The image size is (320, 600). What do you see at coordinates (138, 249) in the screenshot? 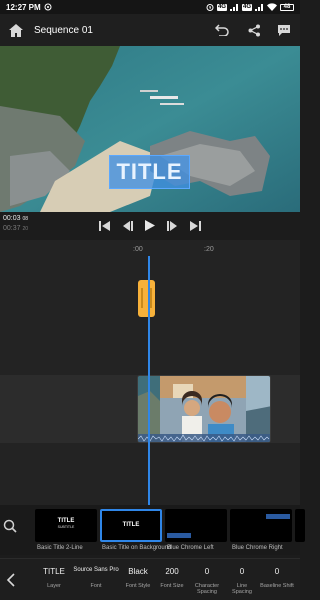
I see `ruler-mark: :00` at bounding box center [138, 249].